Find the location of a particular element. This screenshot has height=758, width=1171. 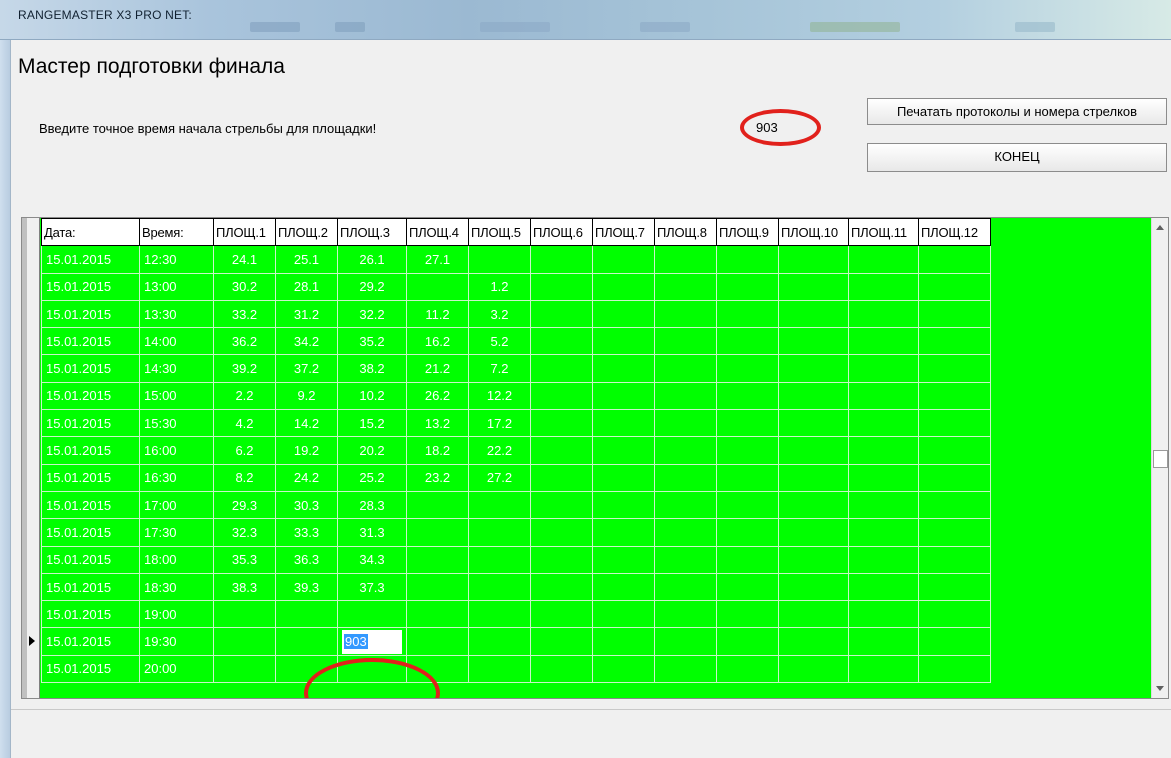

time-cell: 18:30 is located at coordinates (176, 587).